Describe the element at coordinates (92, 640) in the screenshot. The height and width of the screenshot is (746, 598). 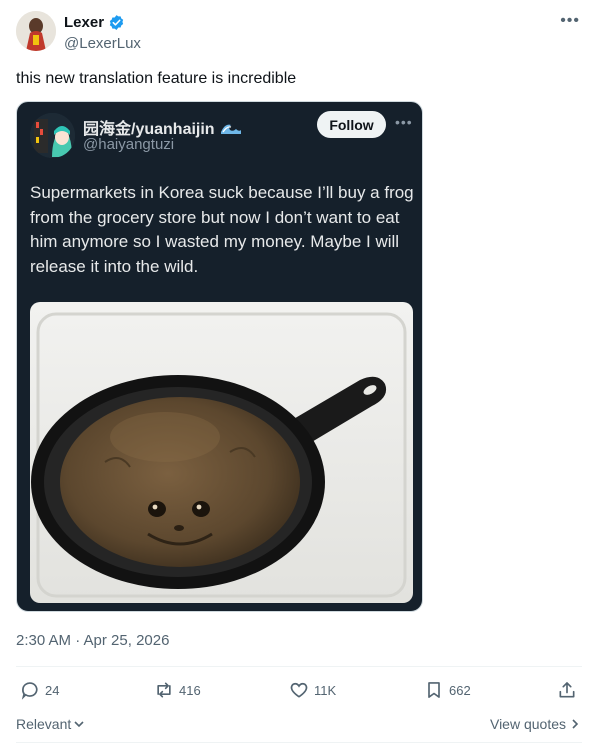
I see `tweet-timestamp: 2:30 AM · Apr 25, 2026` at that location.